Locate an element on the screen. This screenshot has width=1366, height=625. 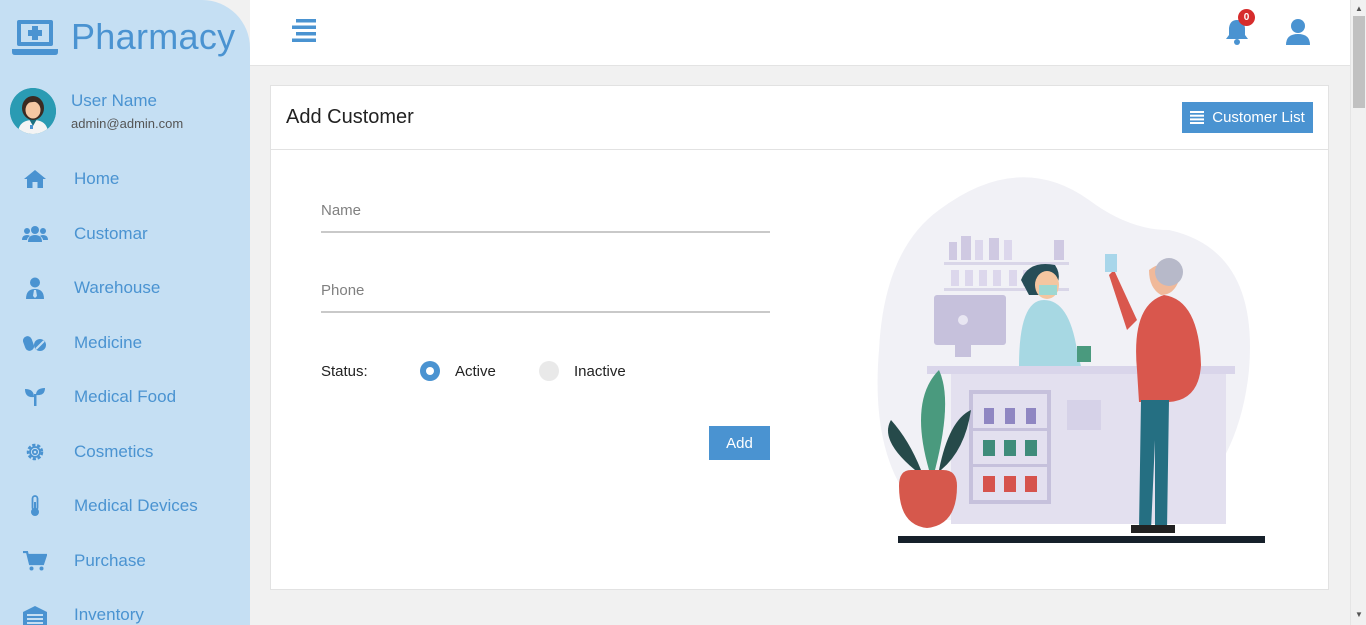
sidebar-item-label: Medical Food is located at coordinates (125, 397).